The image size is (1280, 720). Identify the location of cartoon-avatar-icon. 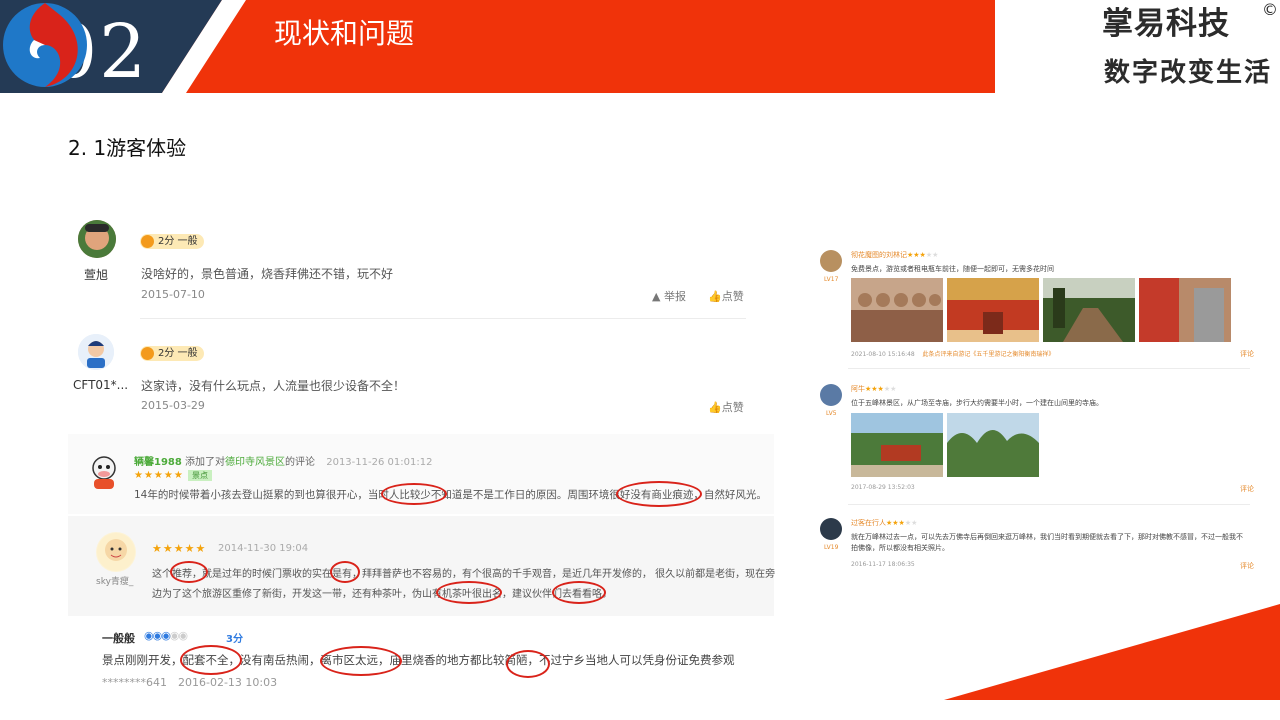
(116, 552).